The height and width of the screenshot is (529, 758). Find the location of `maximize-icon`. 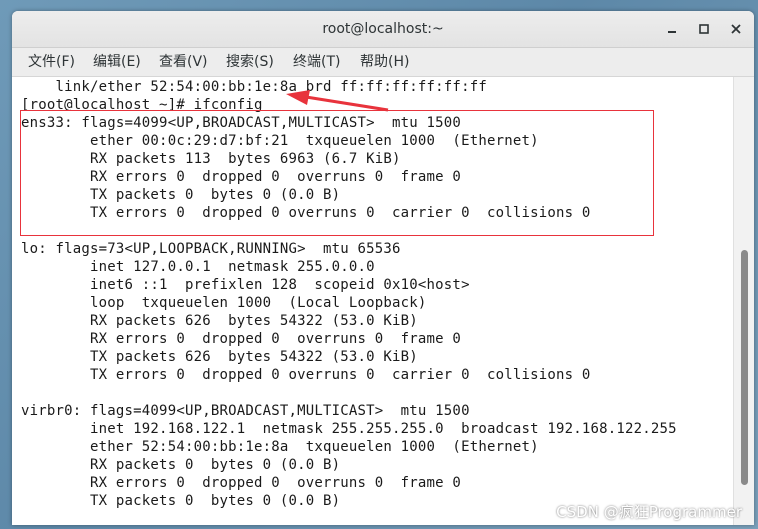

maximize-icon is located at coordinates (704, 29).